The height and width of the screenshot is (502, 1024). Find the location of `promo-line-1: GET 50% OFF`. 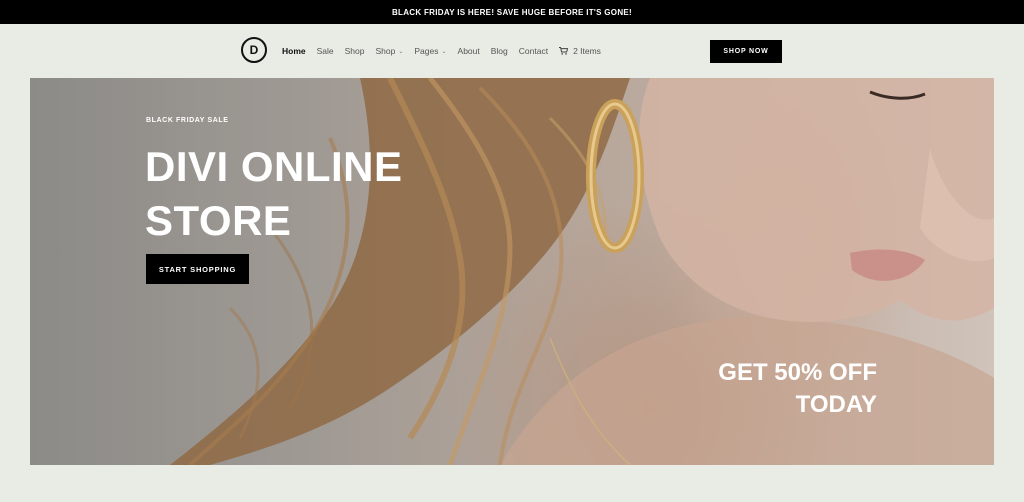

promo-line-1: GET 50% OFF is located at coordinates (797, 372).